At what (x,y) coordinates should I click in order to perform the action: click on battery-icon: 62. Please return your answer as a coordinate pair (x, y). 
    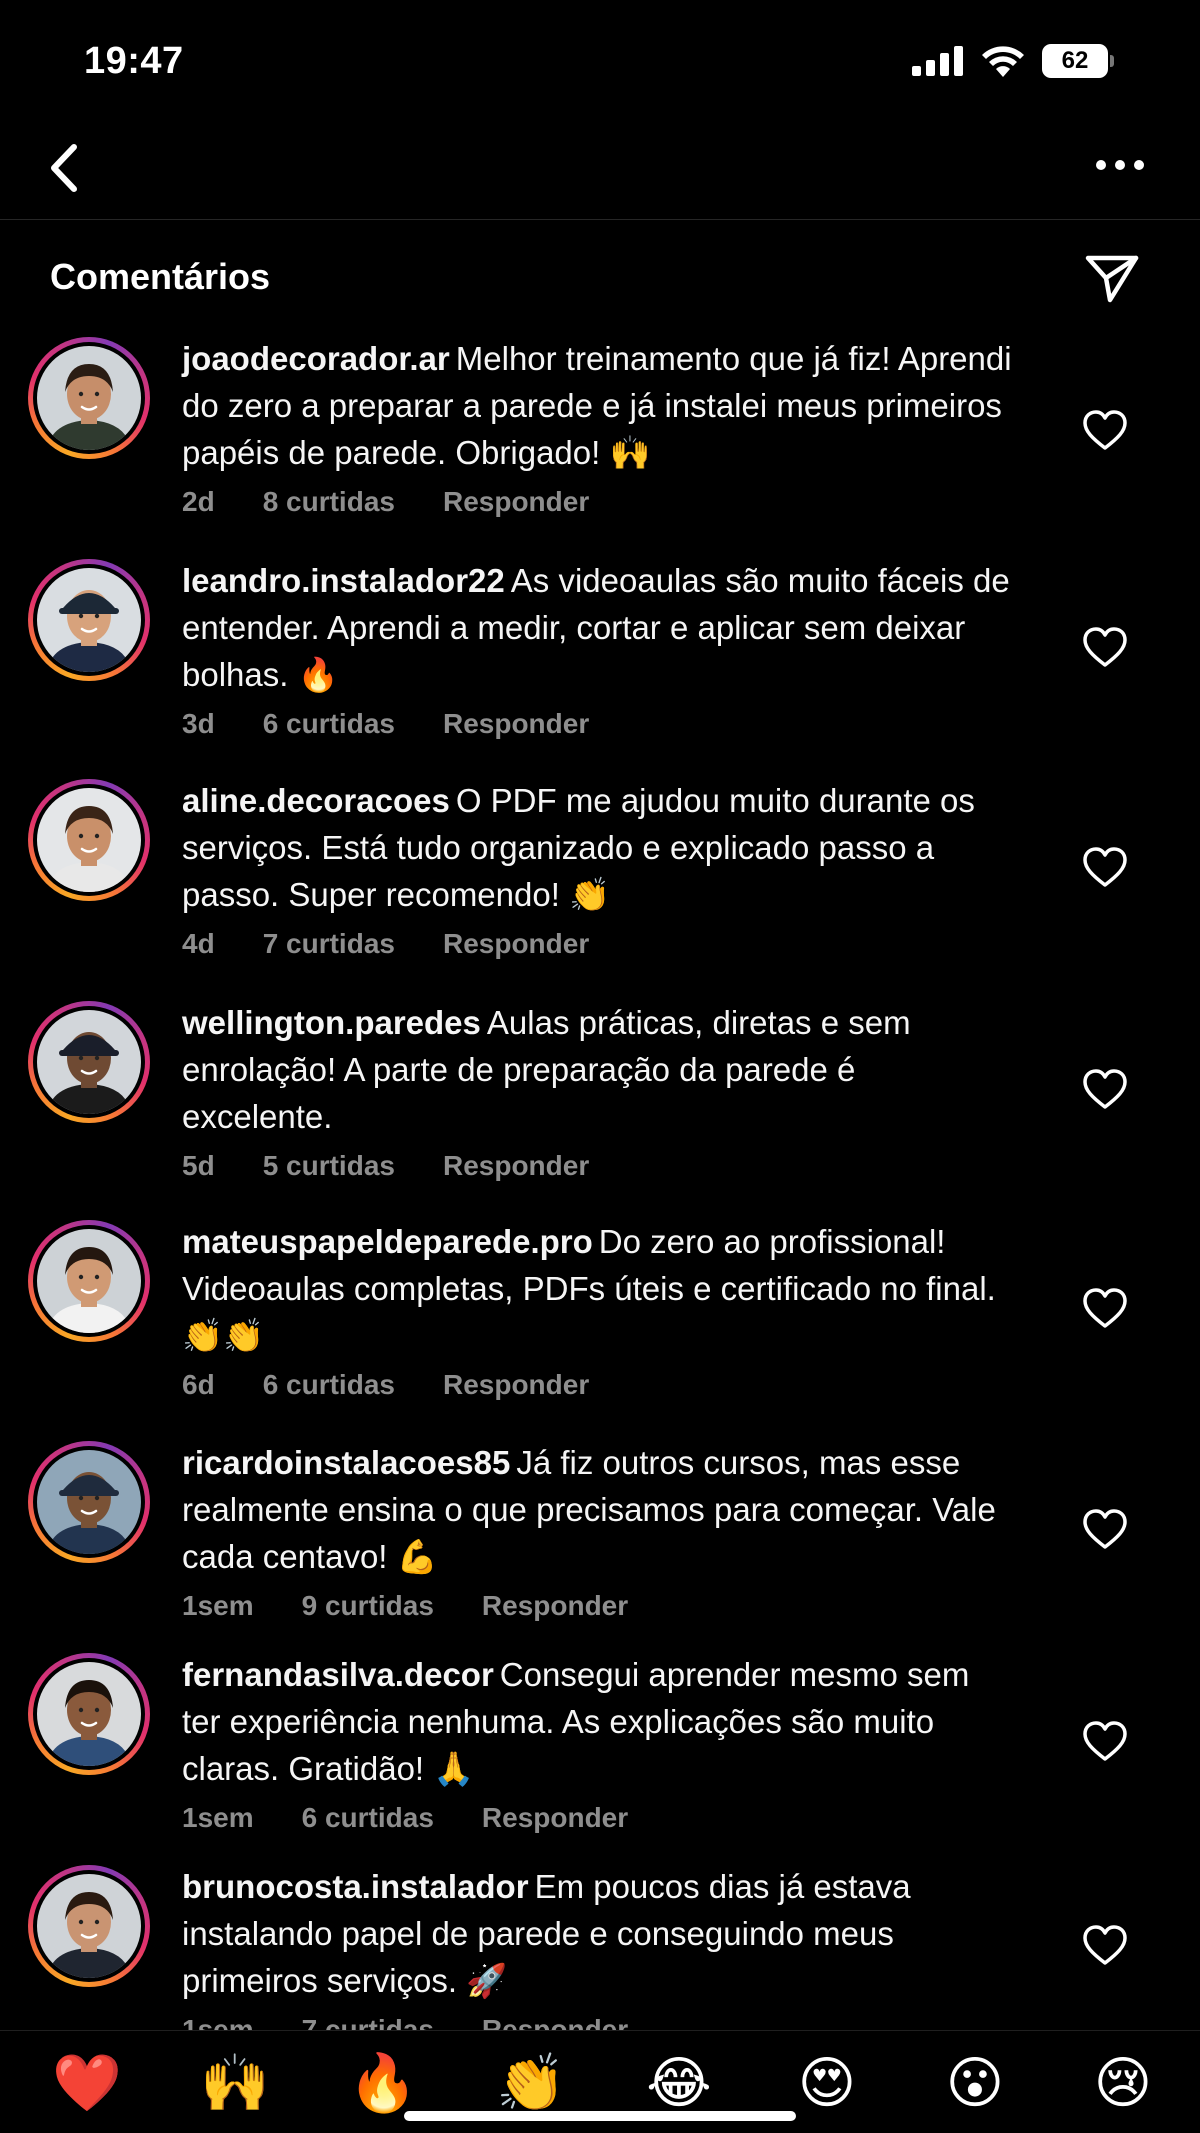
    Looking at the image, I should click on (1078, 61).